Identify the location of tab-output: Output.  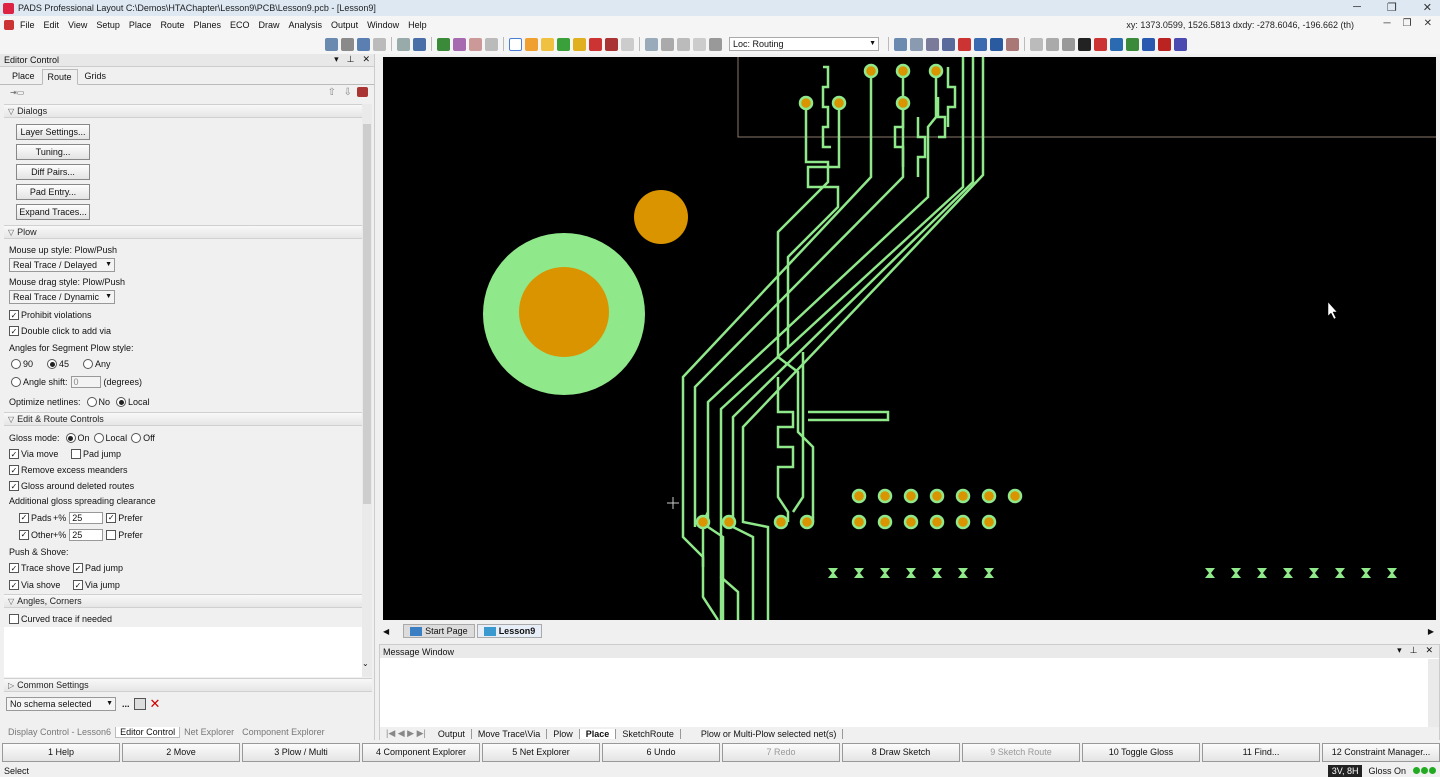
(452, 733).